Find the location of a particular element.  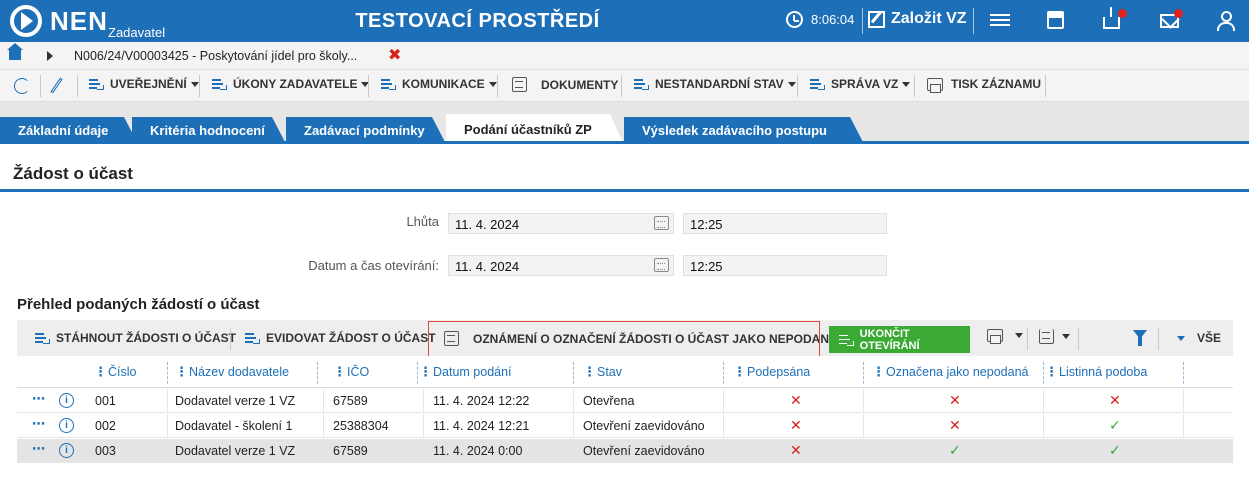

clock-icon is located at coordinates (794, 19).